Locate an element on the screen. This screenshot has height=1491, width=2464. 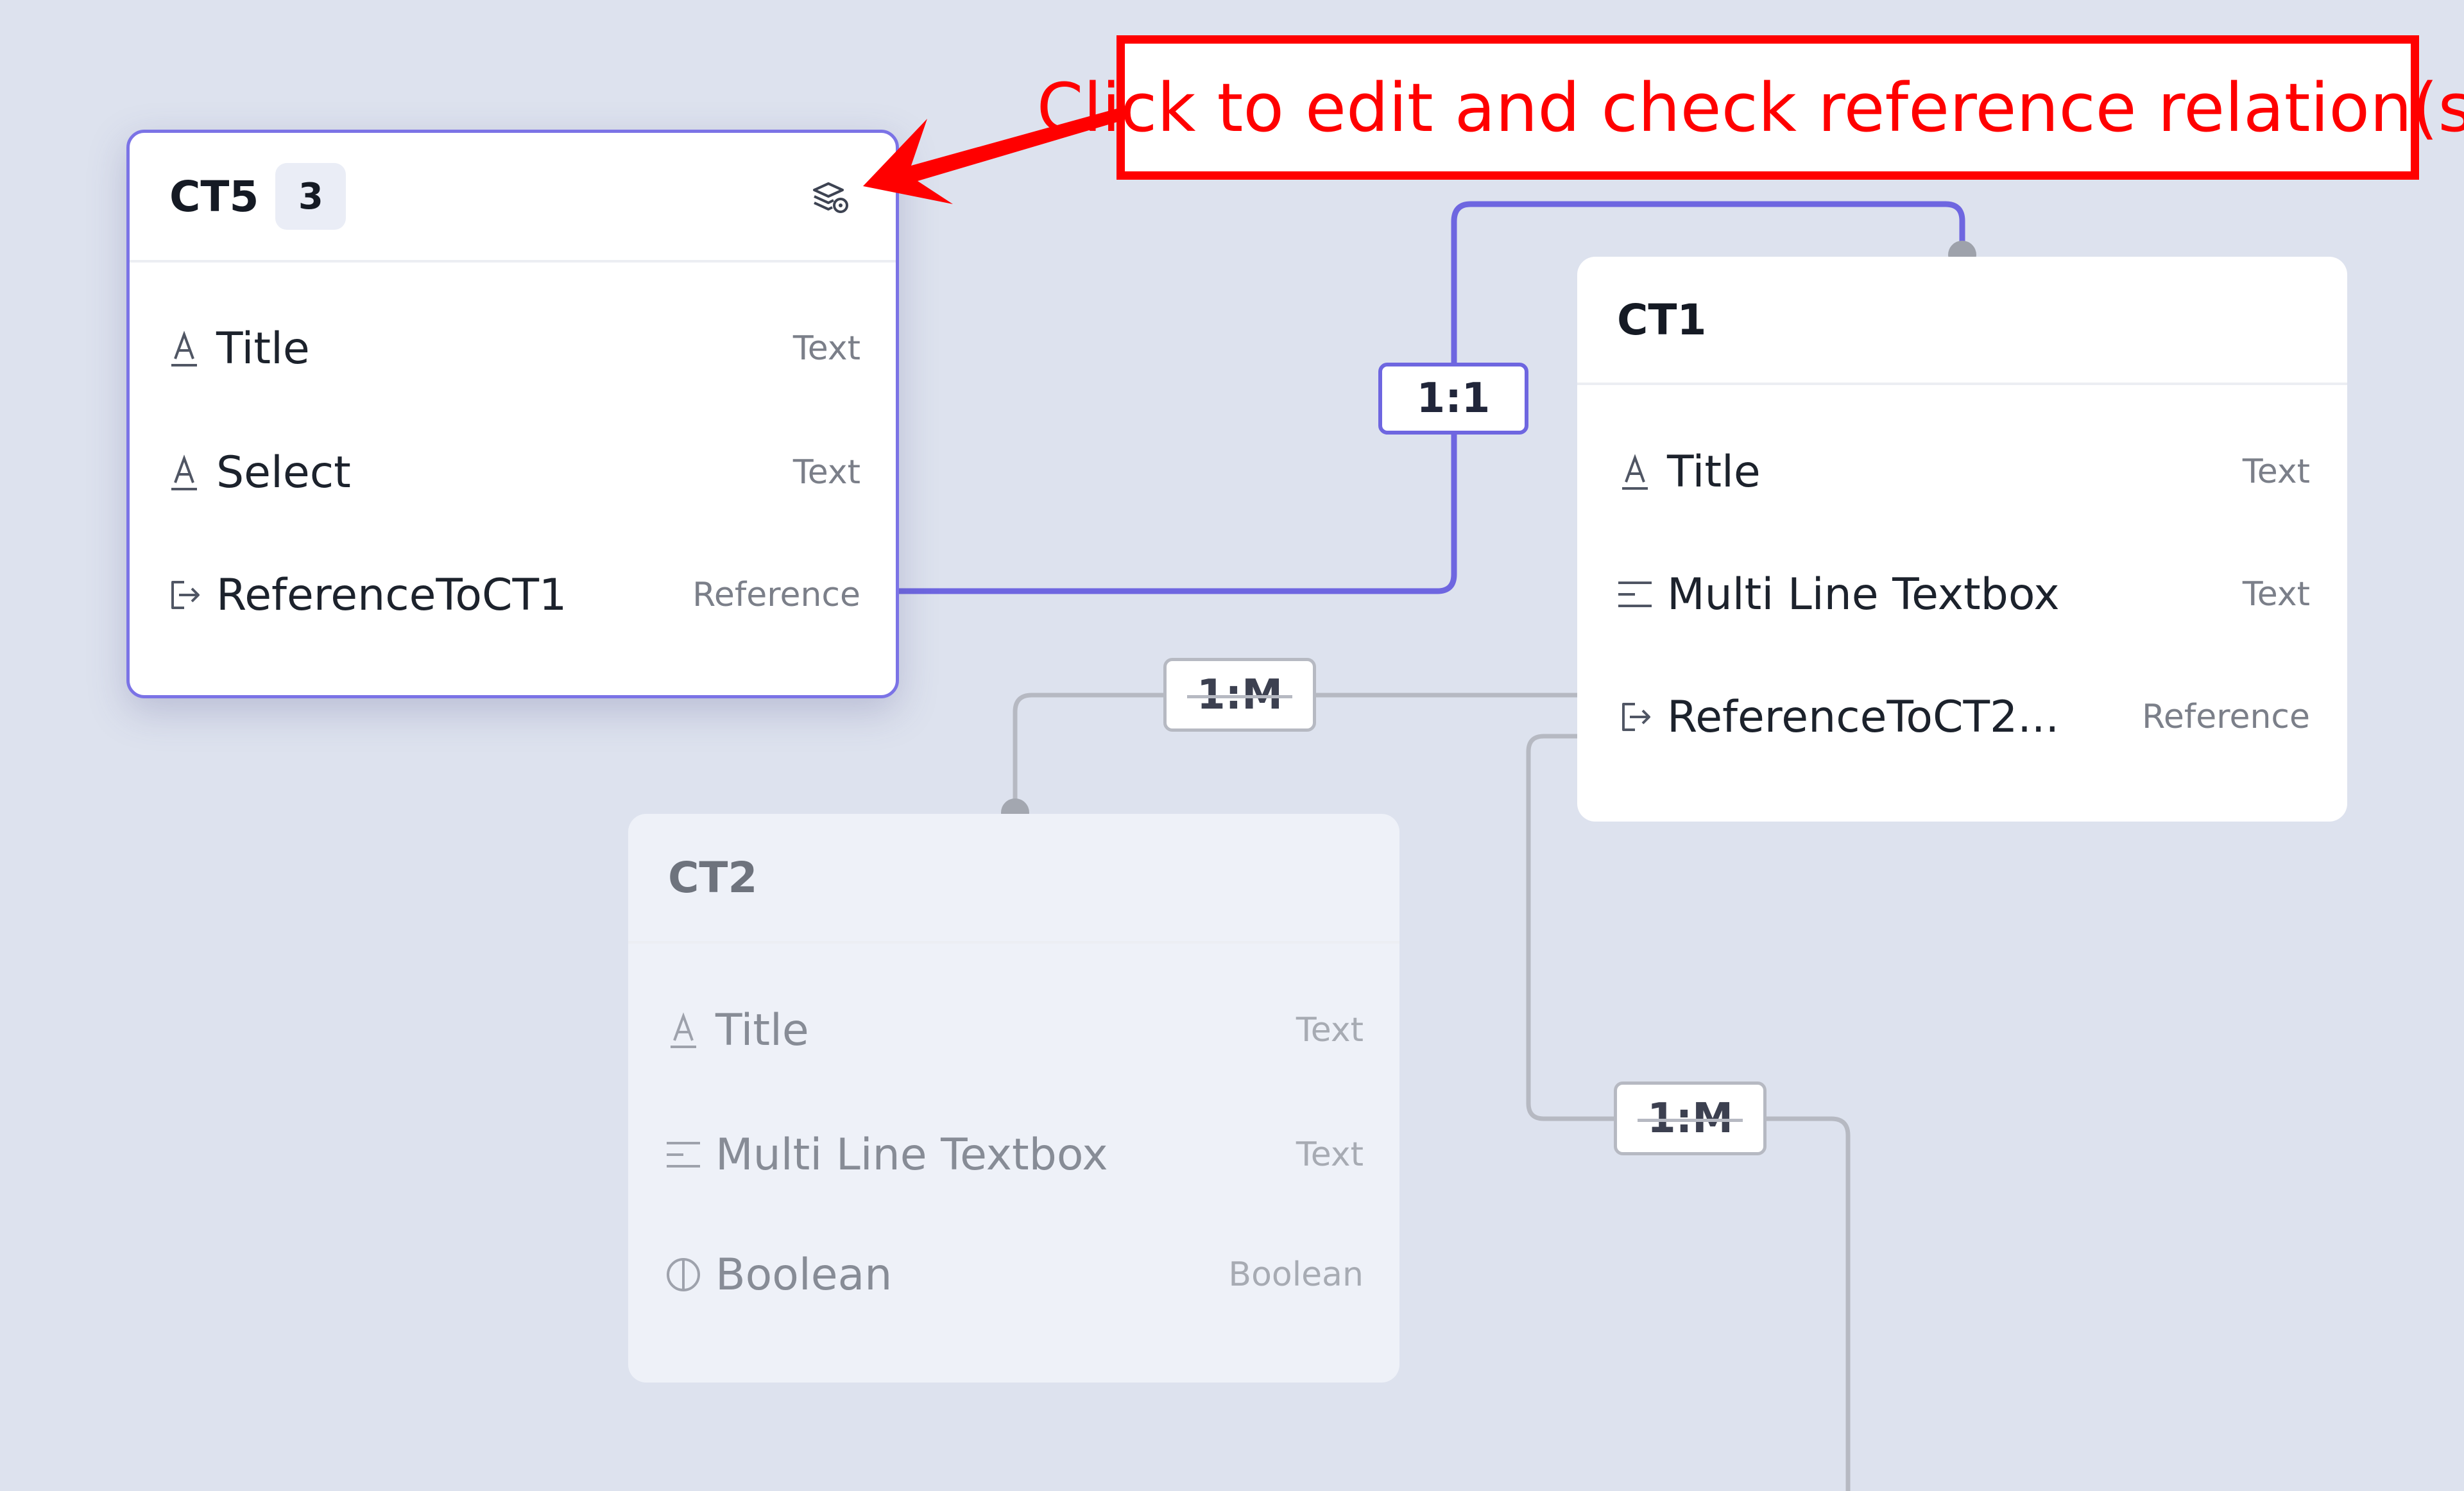
field-row-boolean: Boolean Boolean is located at coordinates (1014, 1274).